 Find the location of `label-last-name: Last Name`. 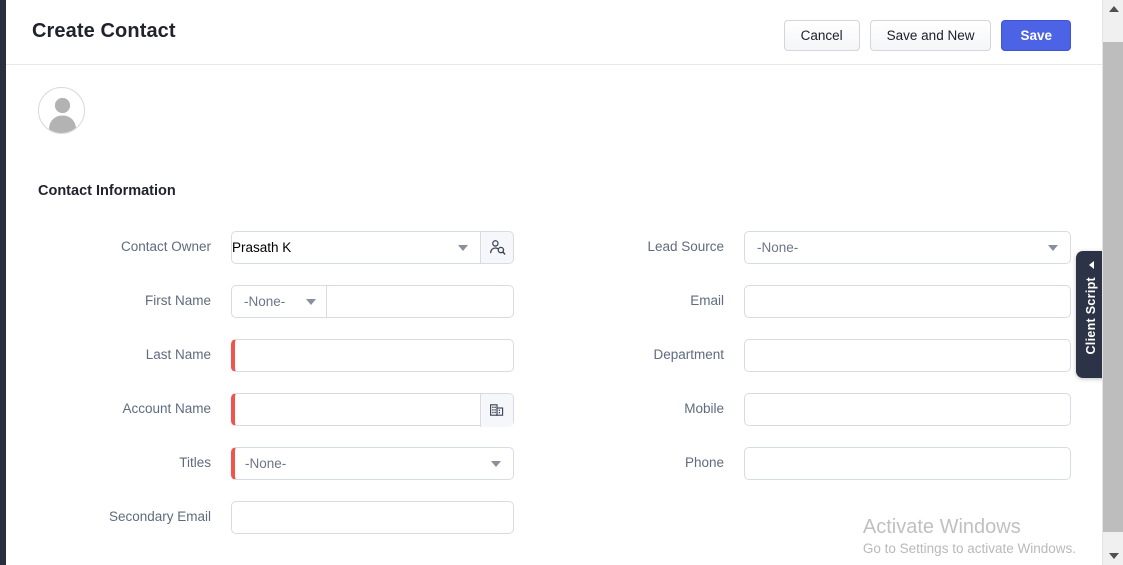

label-last-name: Last Name is located at coordinates (178, 354).